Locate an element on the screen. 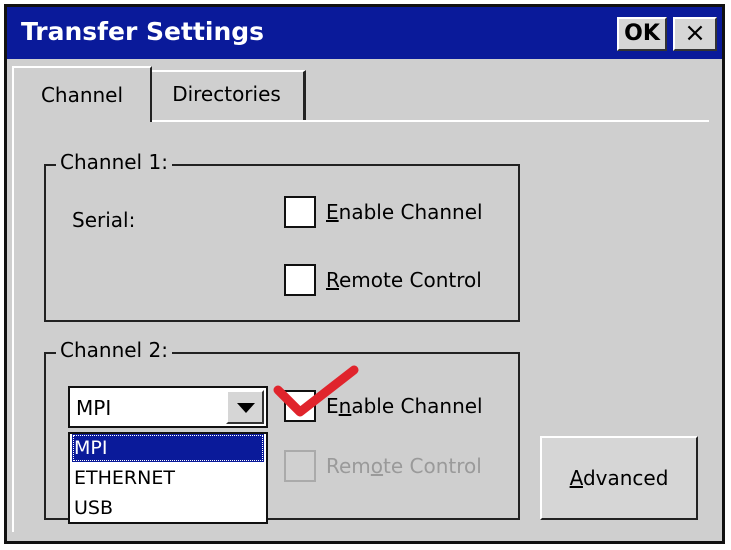 Image resolution: width=731 pixels, height=550 pixels. channel2-protocol-combobox: MPI is located at coordinates (168, 407).